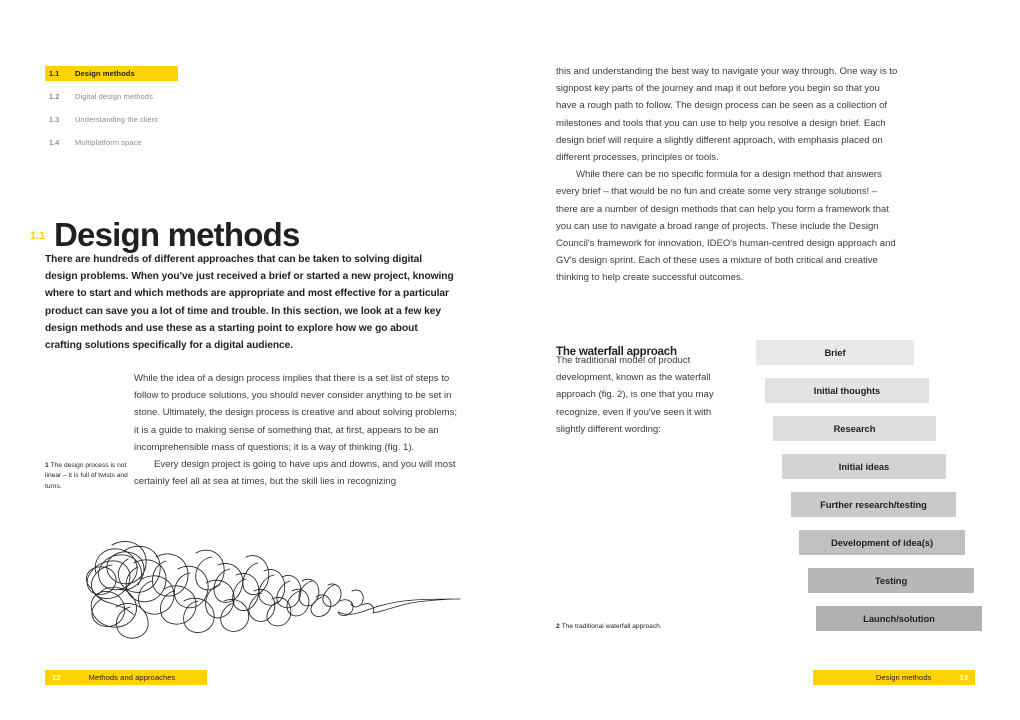  I want to click on waterfall-step-research: Research, so click(854, 428).